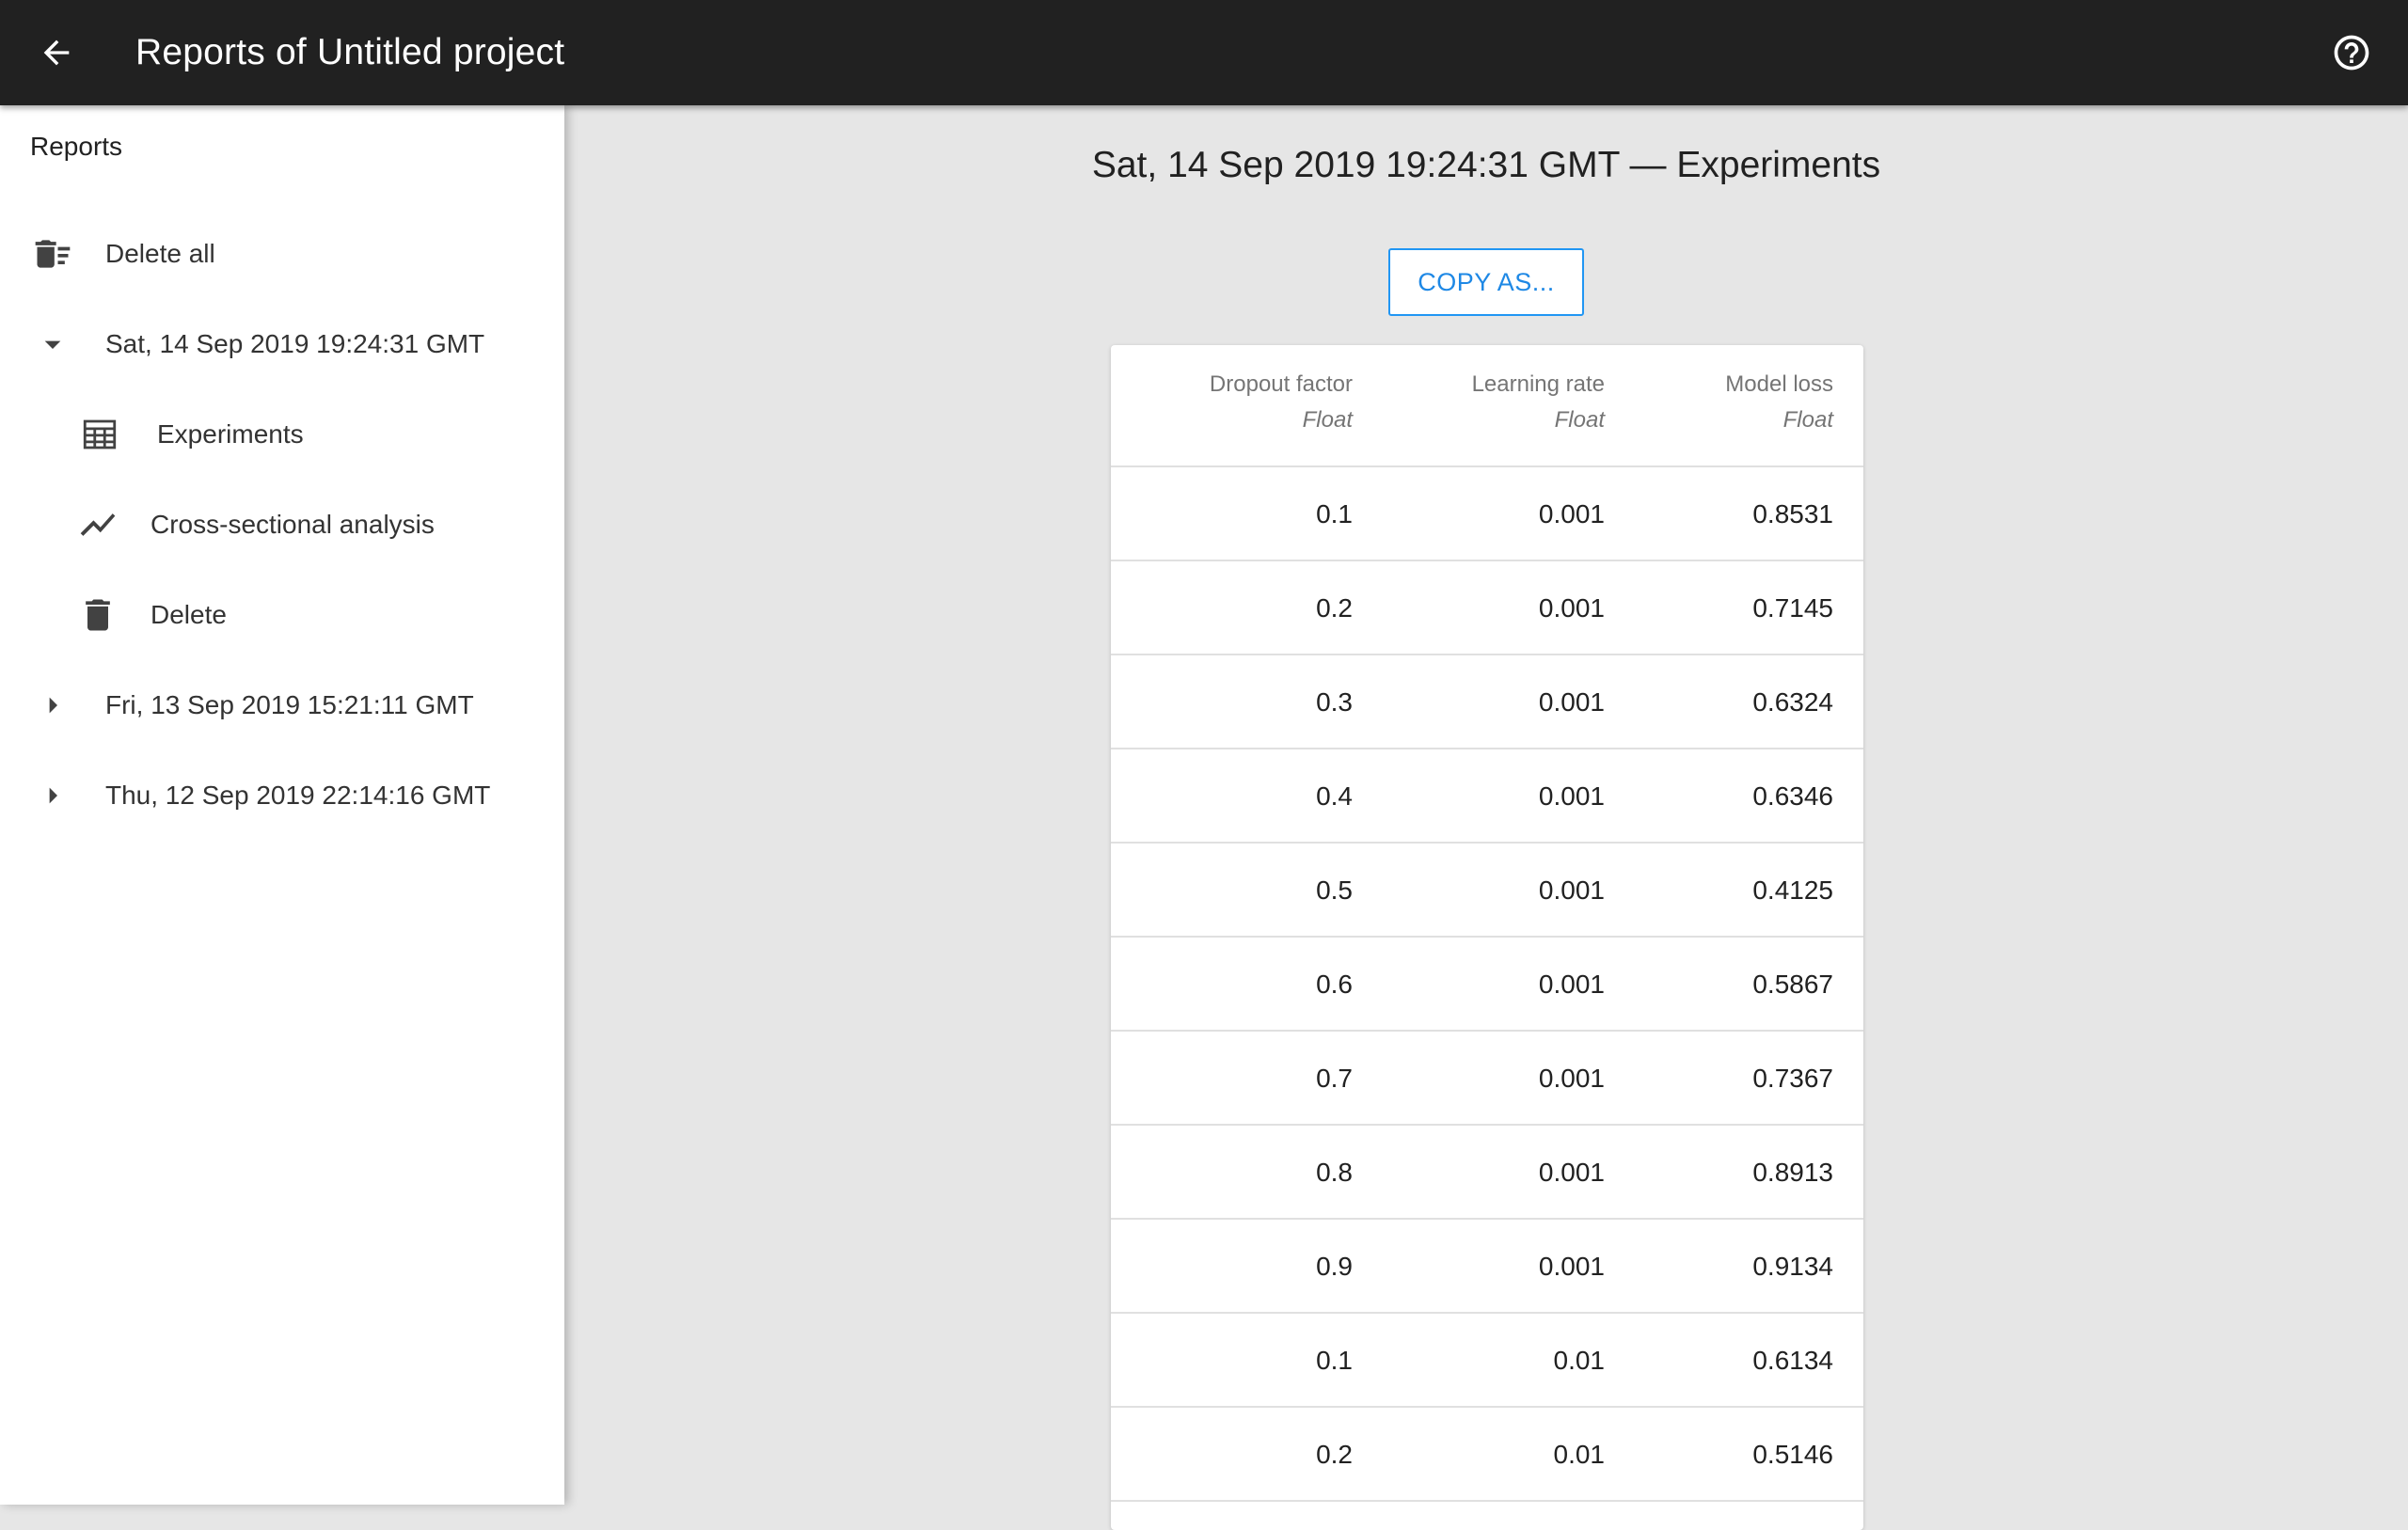 The width and height of the screenshot is (2408, 1530). I want to click on column-header-learning-rate: Learning rate Float, so click(1539, 402).